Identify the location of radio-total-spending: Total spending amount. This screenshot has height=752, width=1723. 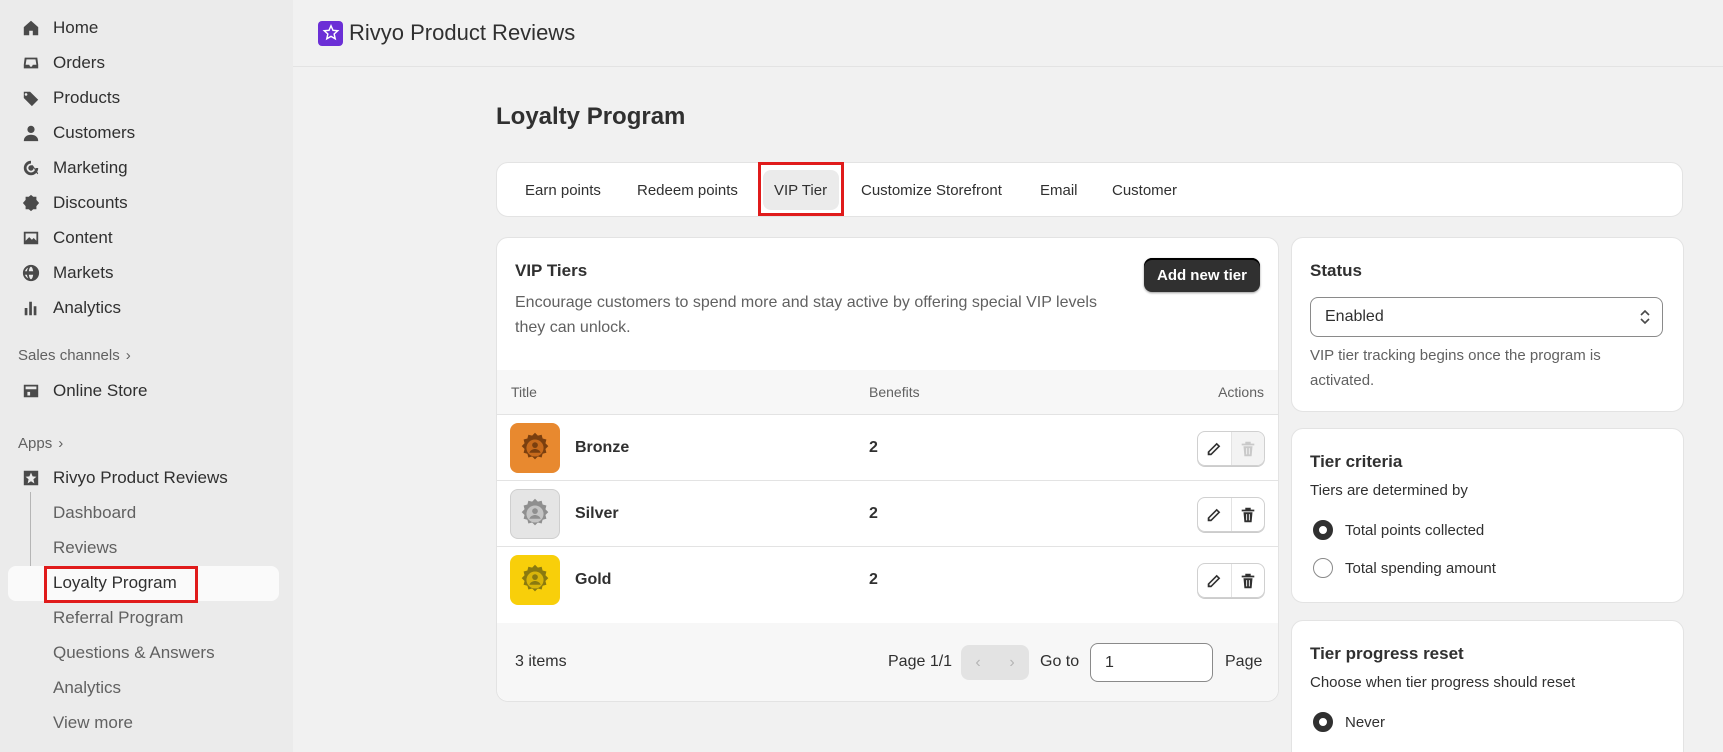
(1404, 568).